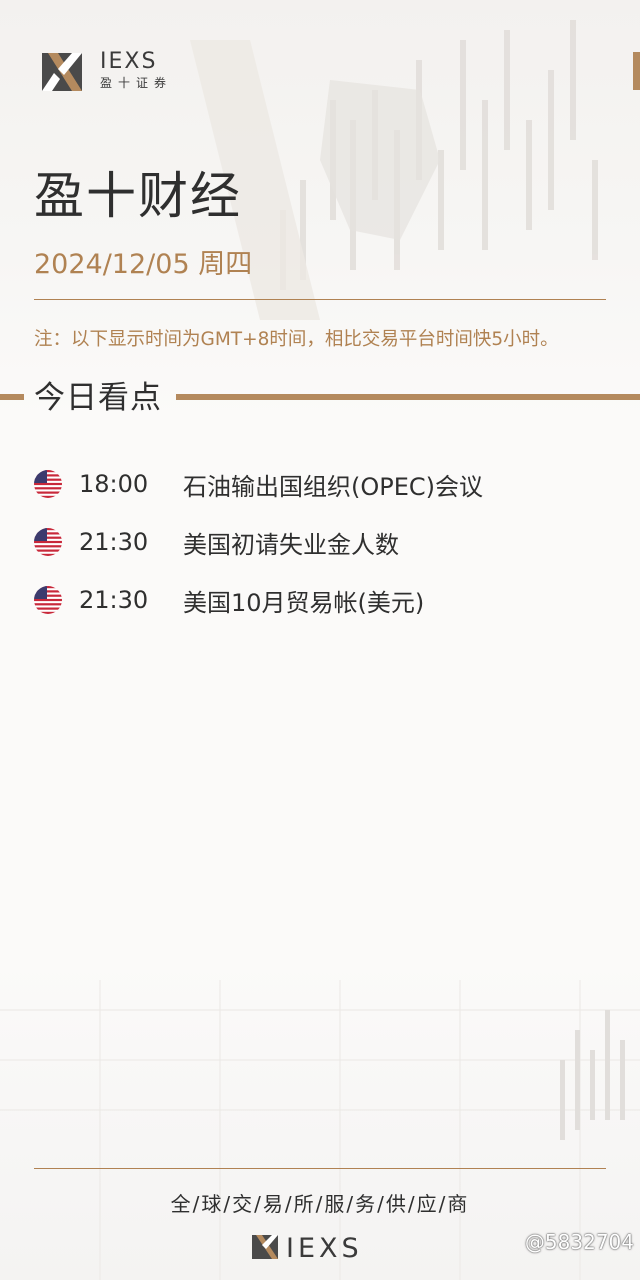  Describe the element at coordinates (333, 486) in the screenshot. I see `event-title: 石油输出国组织(OPEC)会议` at that location.